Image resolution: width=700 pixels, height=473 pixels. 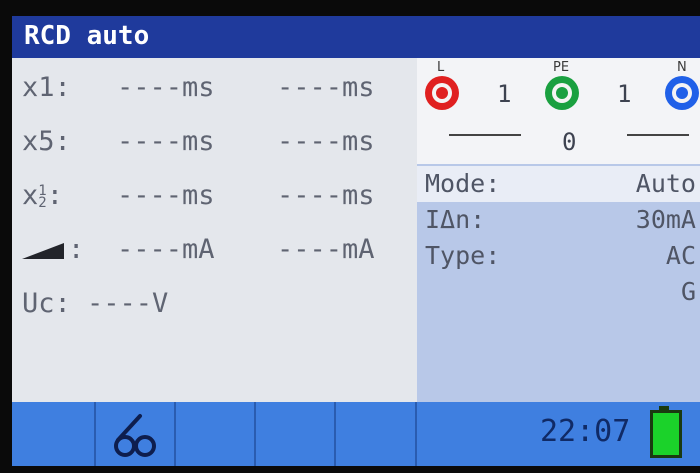 I want to click on function-key-bar: 22:07, so click(x=356, y=434).